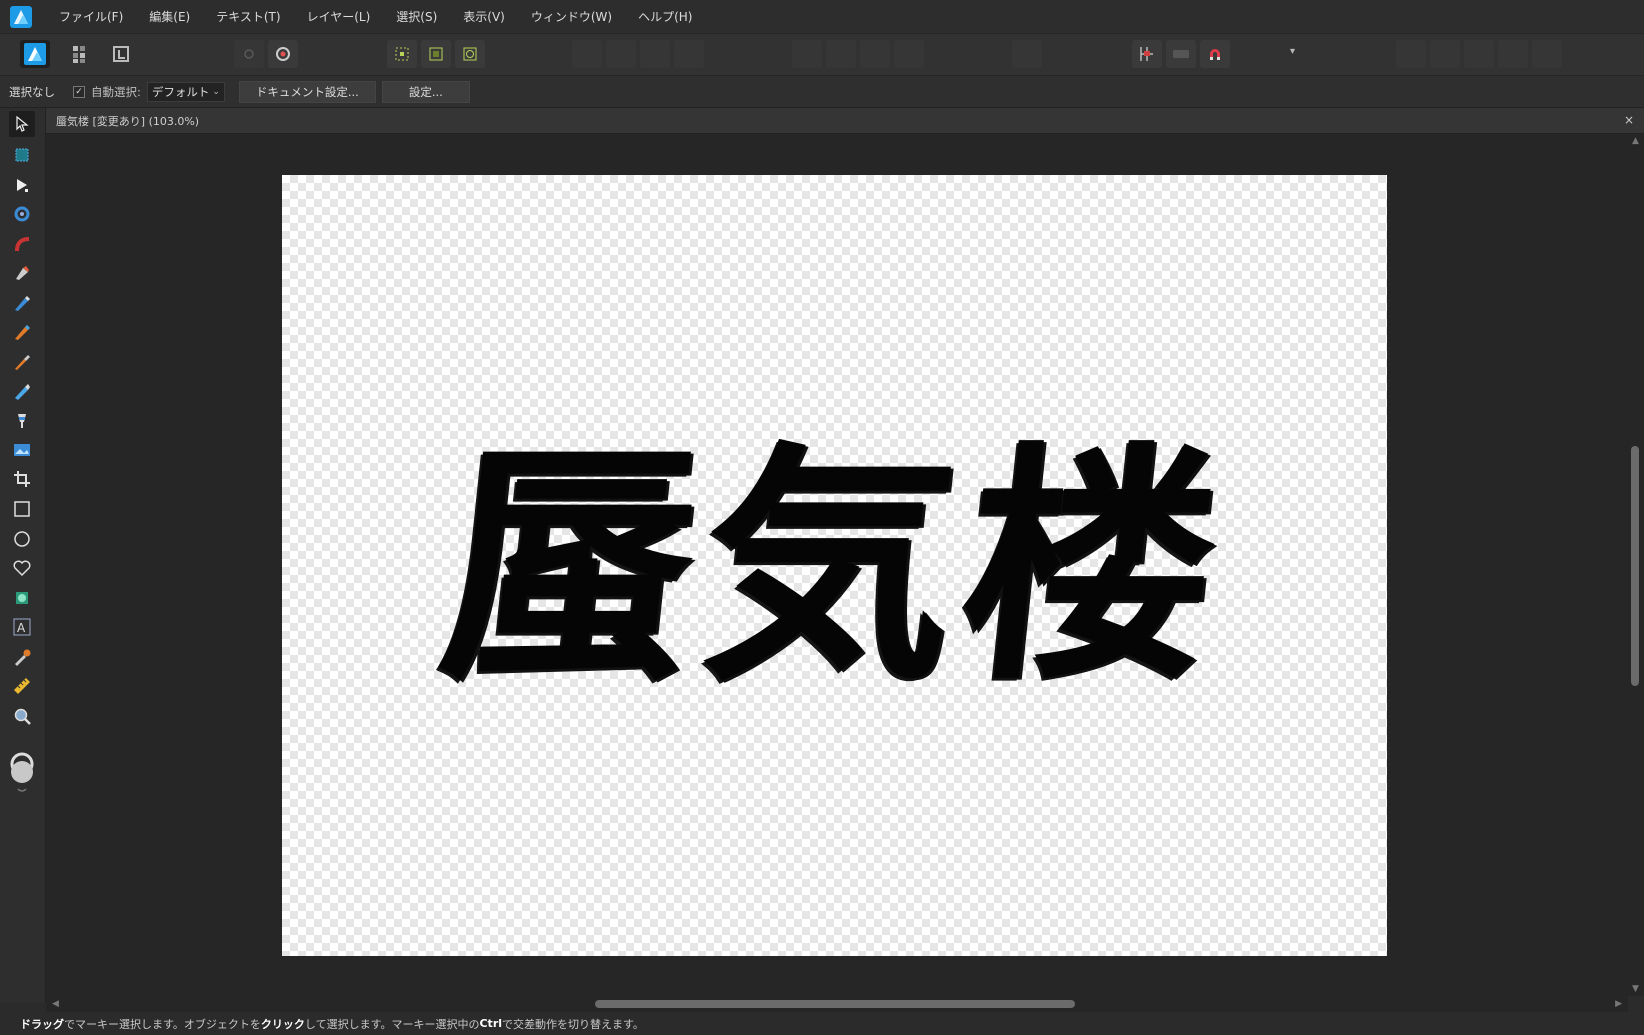  I want to click on close-icon: ×, so click(1629, 120).